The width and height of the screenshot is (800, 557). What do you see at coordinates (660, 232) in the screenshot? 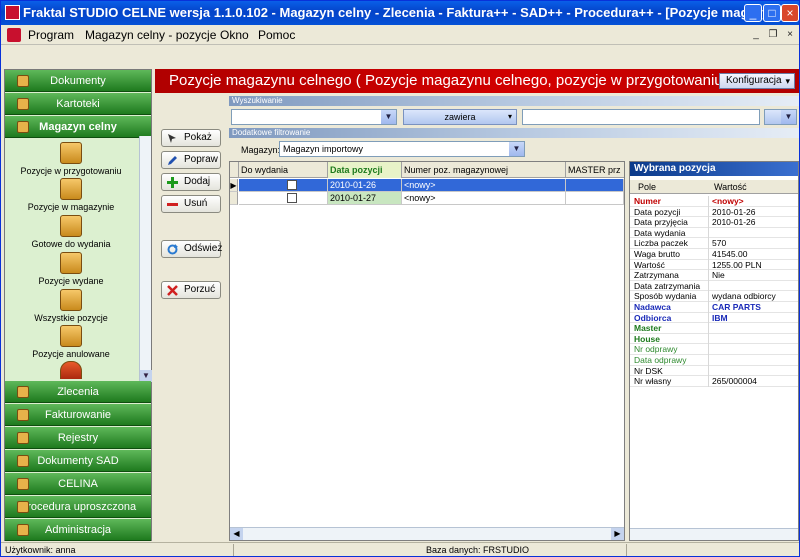
I see `detail-field: Data wydania` at bounding box center [660, 232].